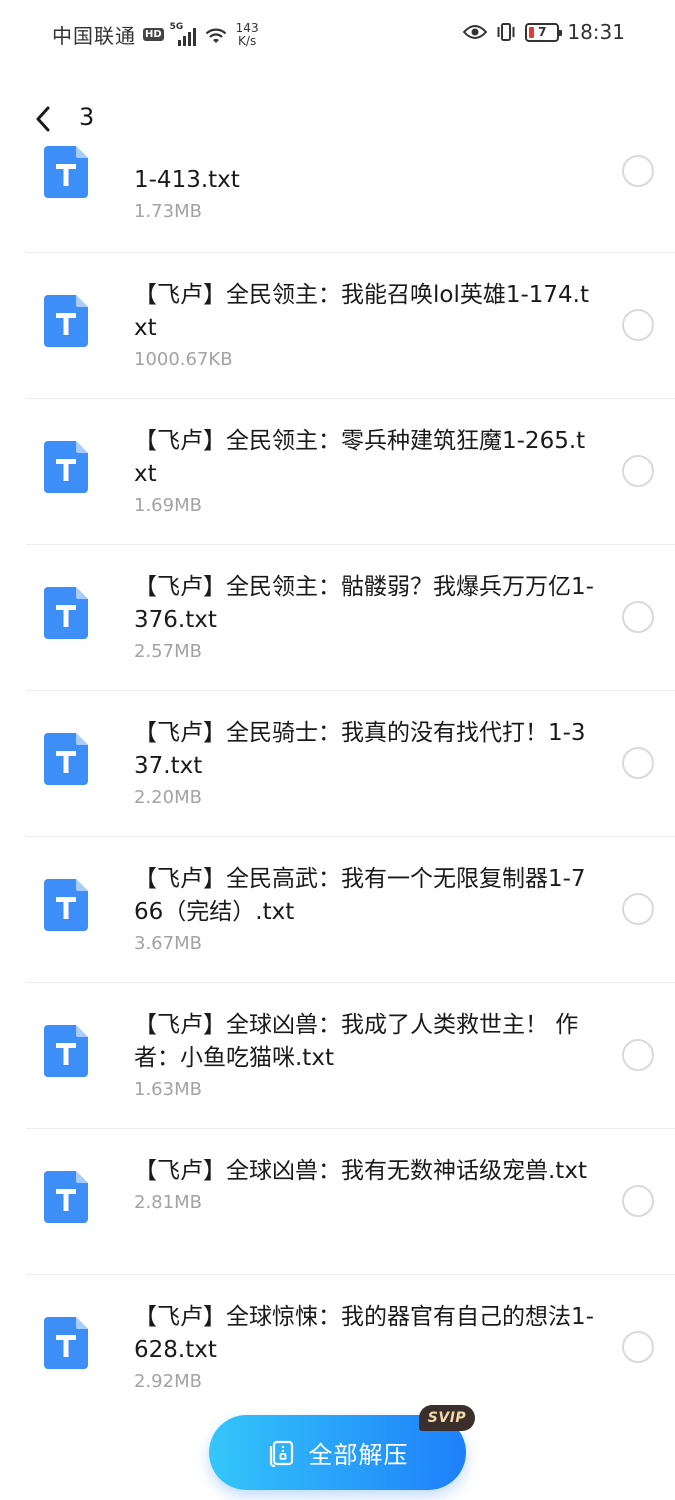 The height and width of the screenshot is (1500, 675). I want to click on vibrate-icon, so click(506, 32).